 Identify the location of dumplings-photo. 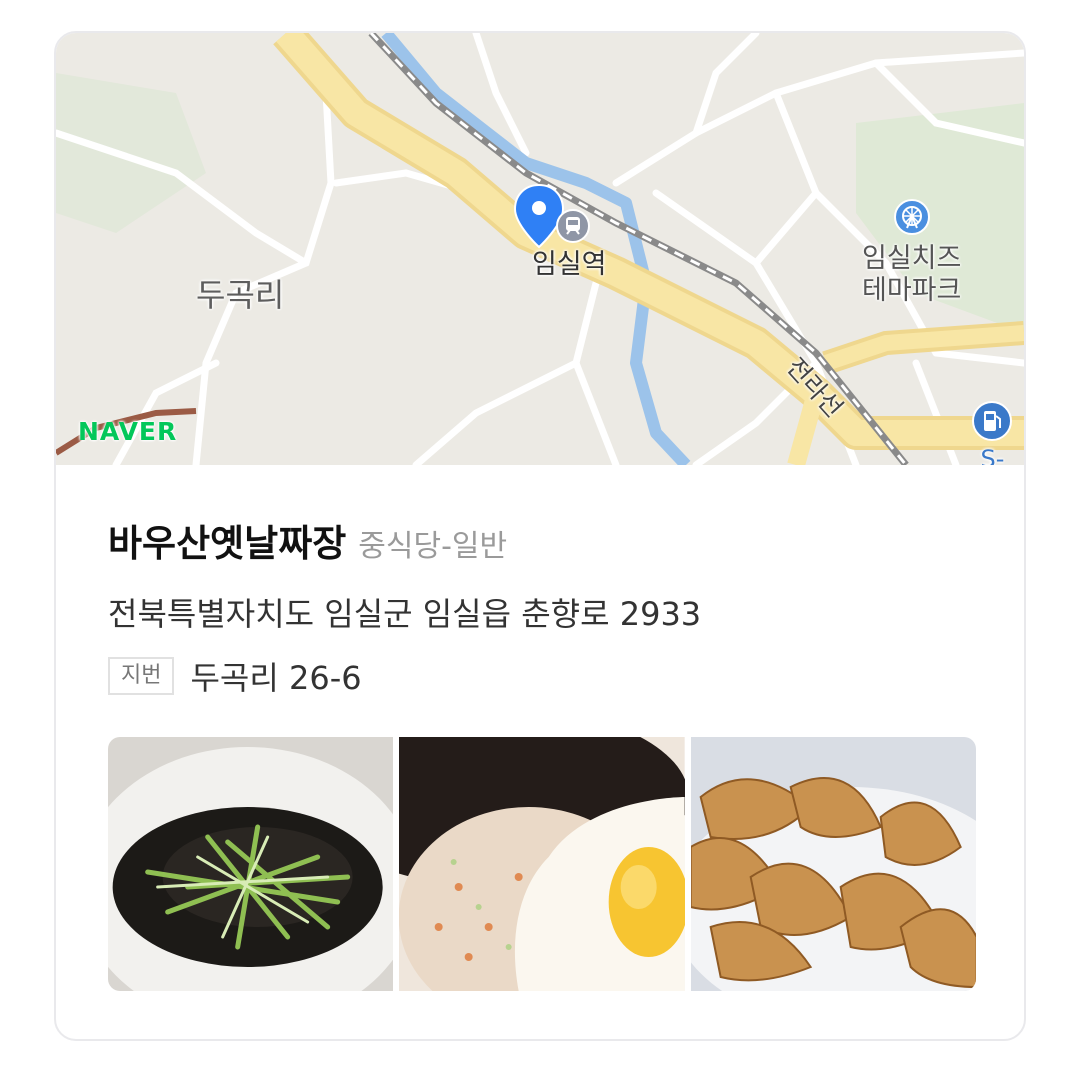
(833, 864).